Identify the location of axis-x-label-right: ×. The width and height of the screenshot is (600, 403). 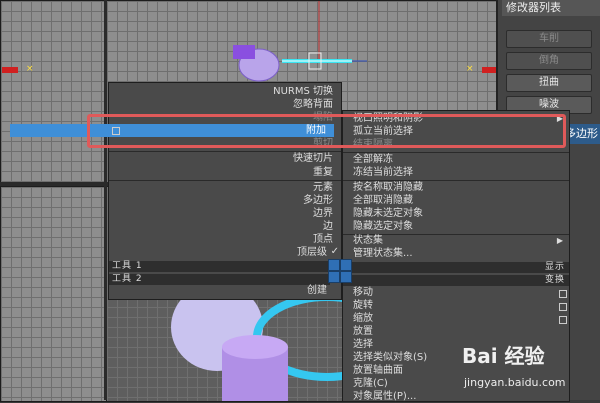
(470, 69).